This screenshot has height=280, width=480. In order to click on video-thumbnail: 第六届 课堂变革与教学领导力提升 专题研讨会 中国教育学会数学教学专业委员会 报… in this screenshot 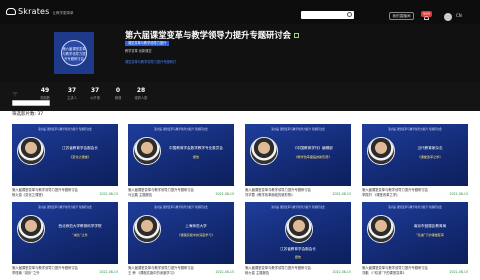, I will do `click(181, 155)`.